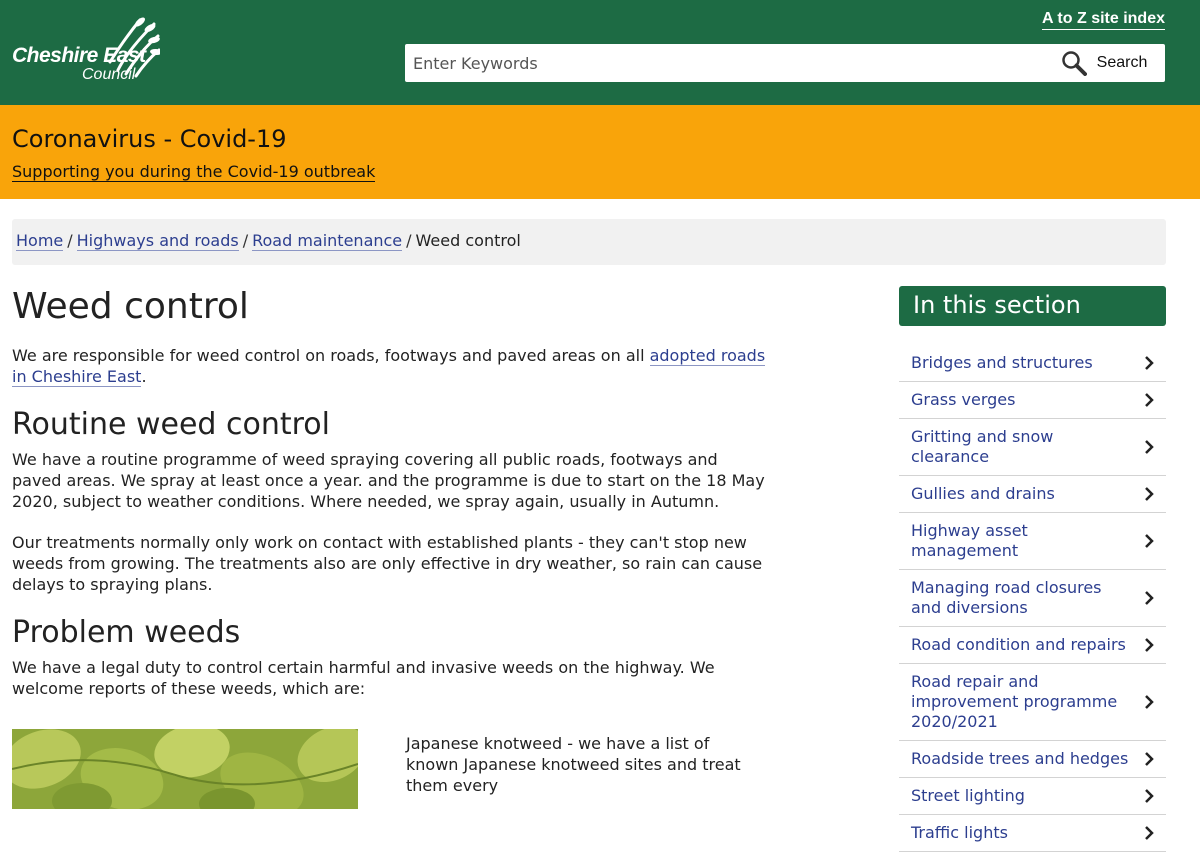 The image size is (1200, 852). I want to click on breadcrumb-current: Weed control, so click(468, 240).